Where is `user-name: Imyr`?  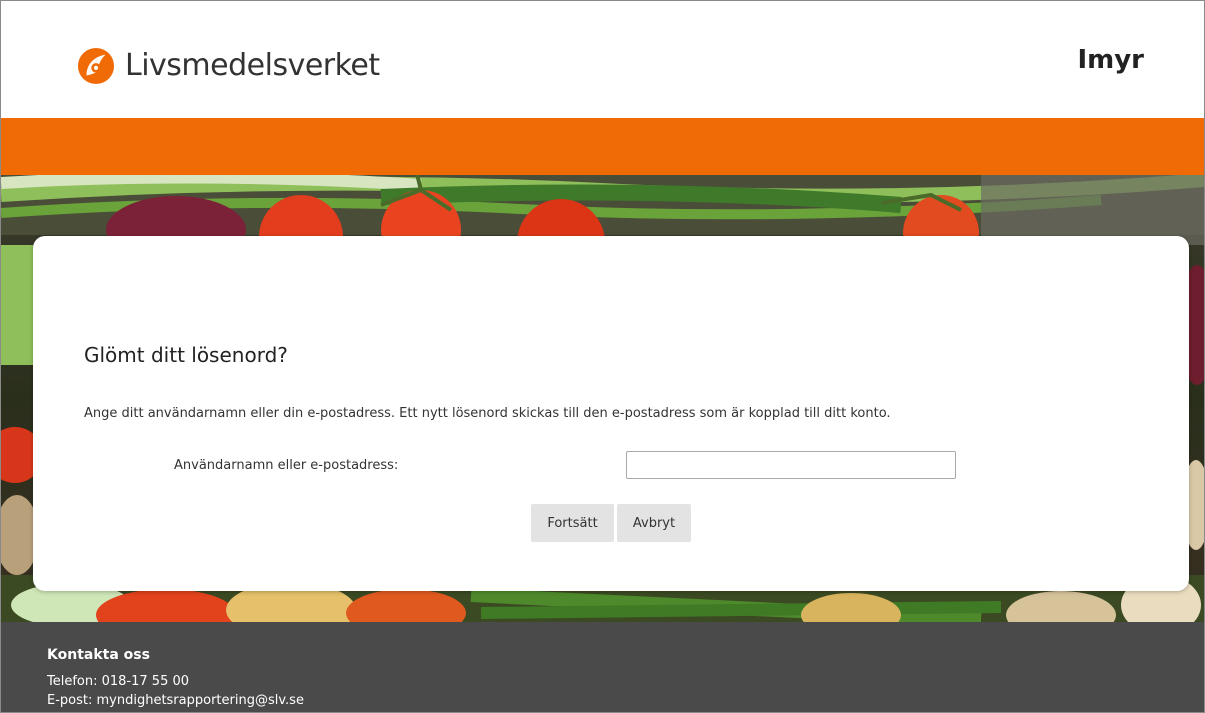
user-name: Imyr is located at coordinates (1110, 60).